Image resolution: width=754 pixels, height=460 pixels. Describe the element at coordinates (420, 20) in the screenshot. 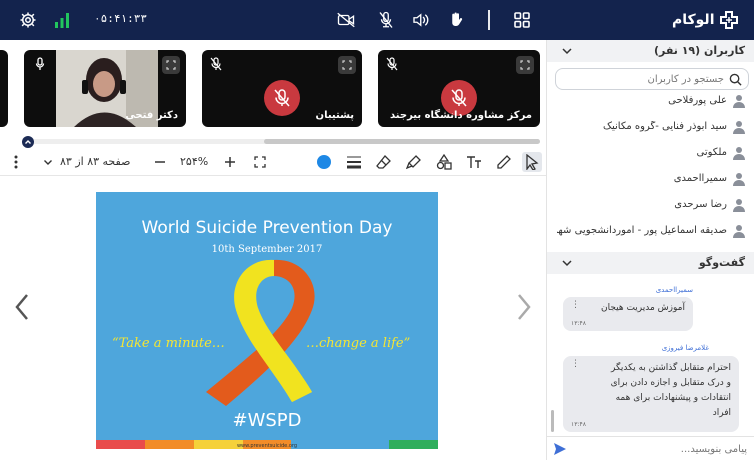

I see `speaker-icon` at that location.